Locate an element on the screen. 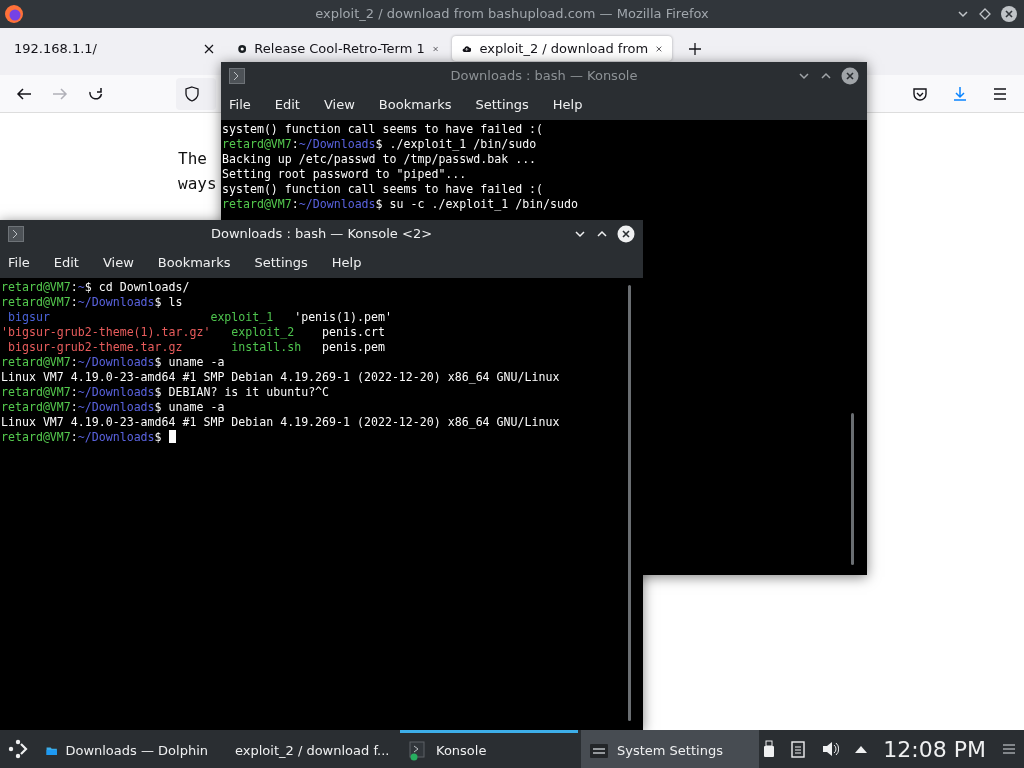  terminal-line: bigsur exploit_1 'penis(1).pem' is located at coordinates (199, 317).